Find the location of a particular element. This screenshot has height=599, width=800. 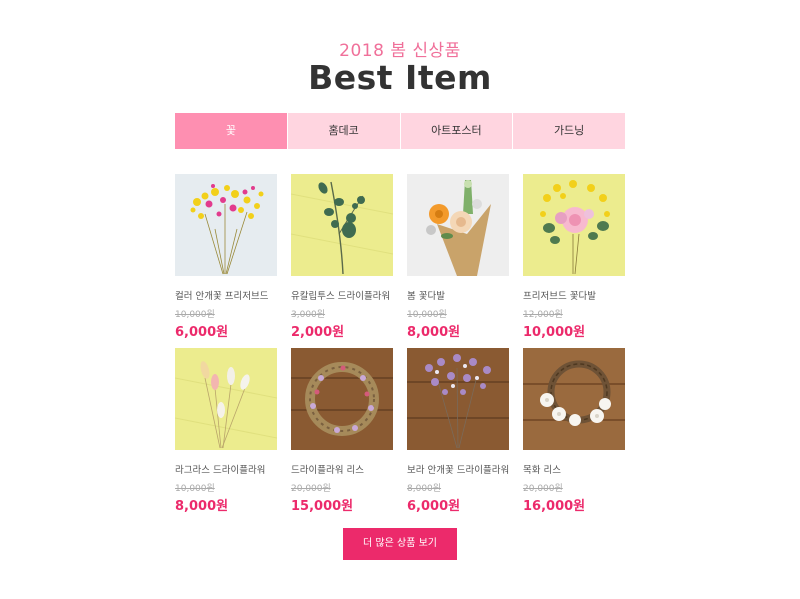

product-card: 봄 꽃다발 10,000원 8,000원 is located at coordinates (458, 257).